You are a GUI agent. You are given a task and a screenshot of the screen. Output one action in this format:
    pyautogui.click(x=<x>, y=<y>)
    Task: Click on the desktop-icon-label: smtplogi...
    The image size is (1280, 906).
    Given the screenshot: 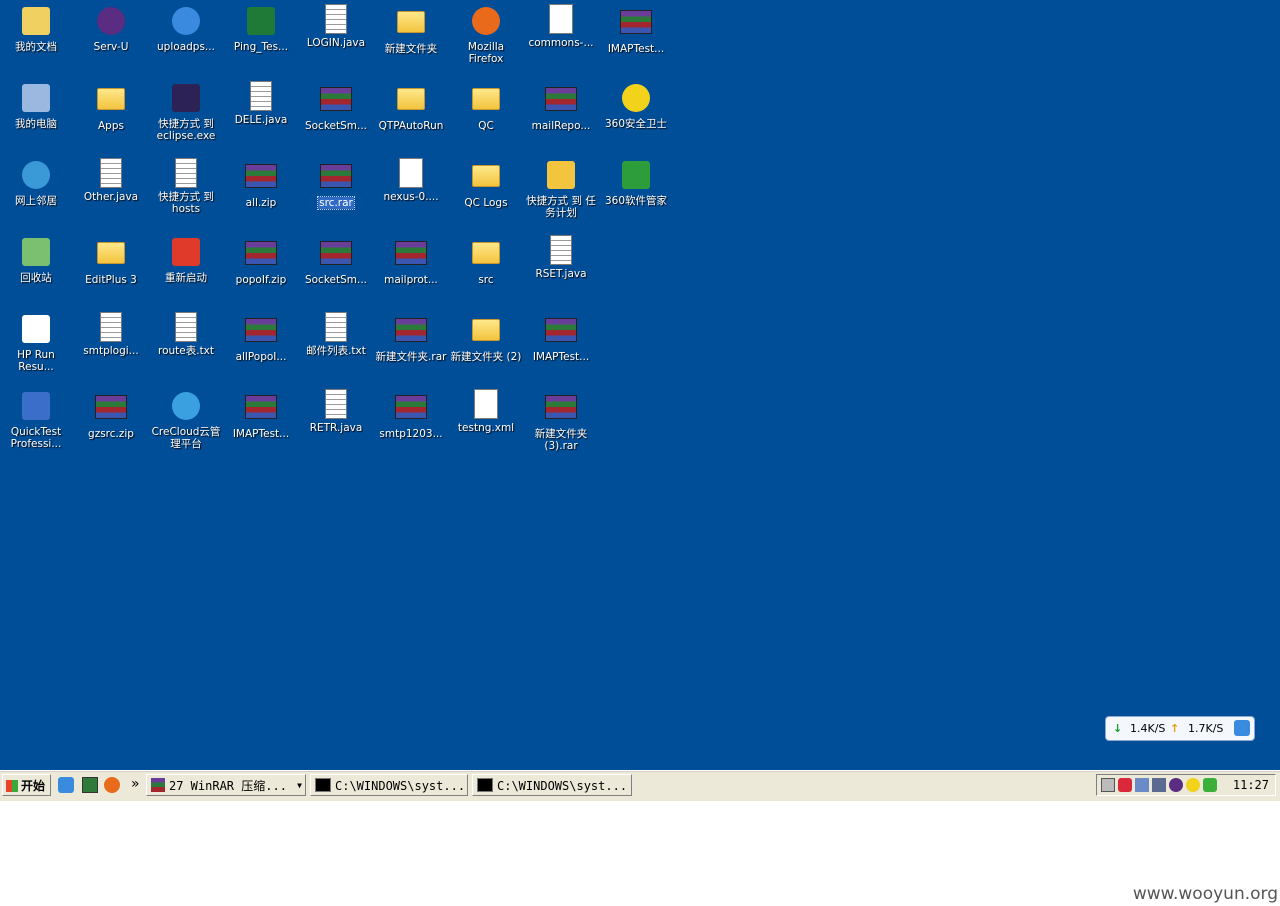 What is the action you would take?
    pyautogui.click(x=111, y=351)
    